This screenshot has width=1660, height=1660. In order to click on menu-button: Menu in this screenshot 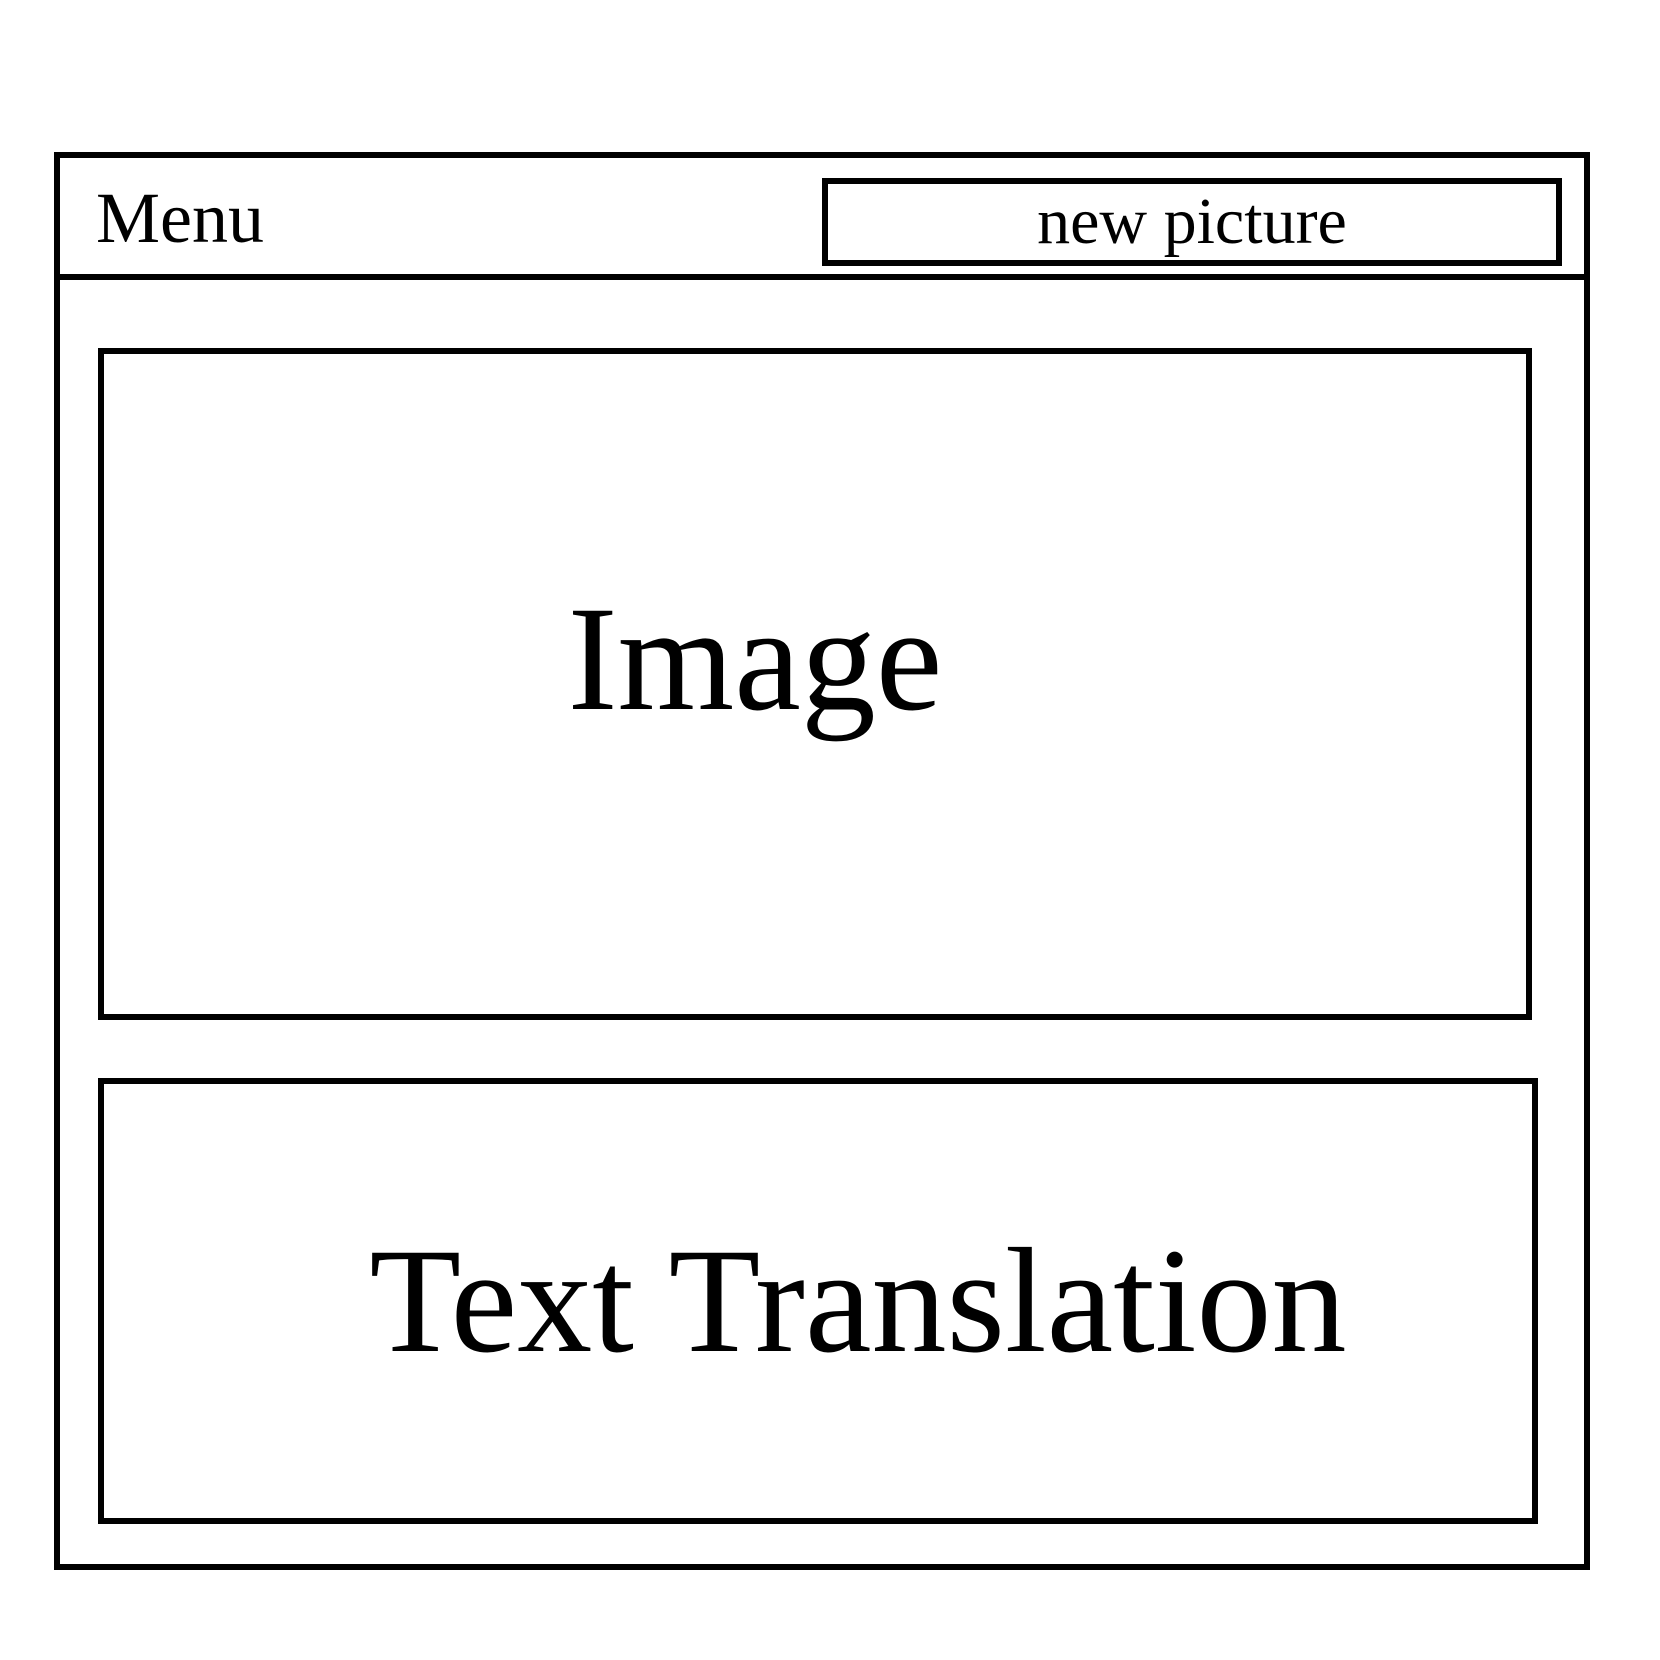, I will do `click(180, 218)`.